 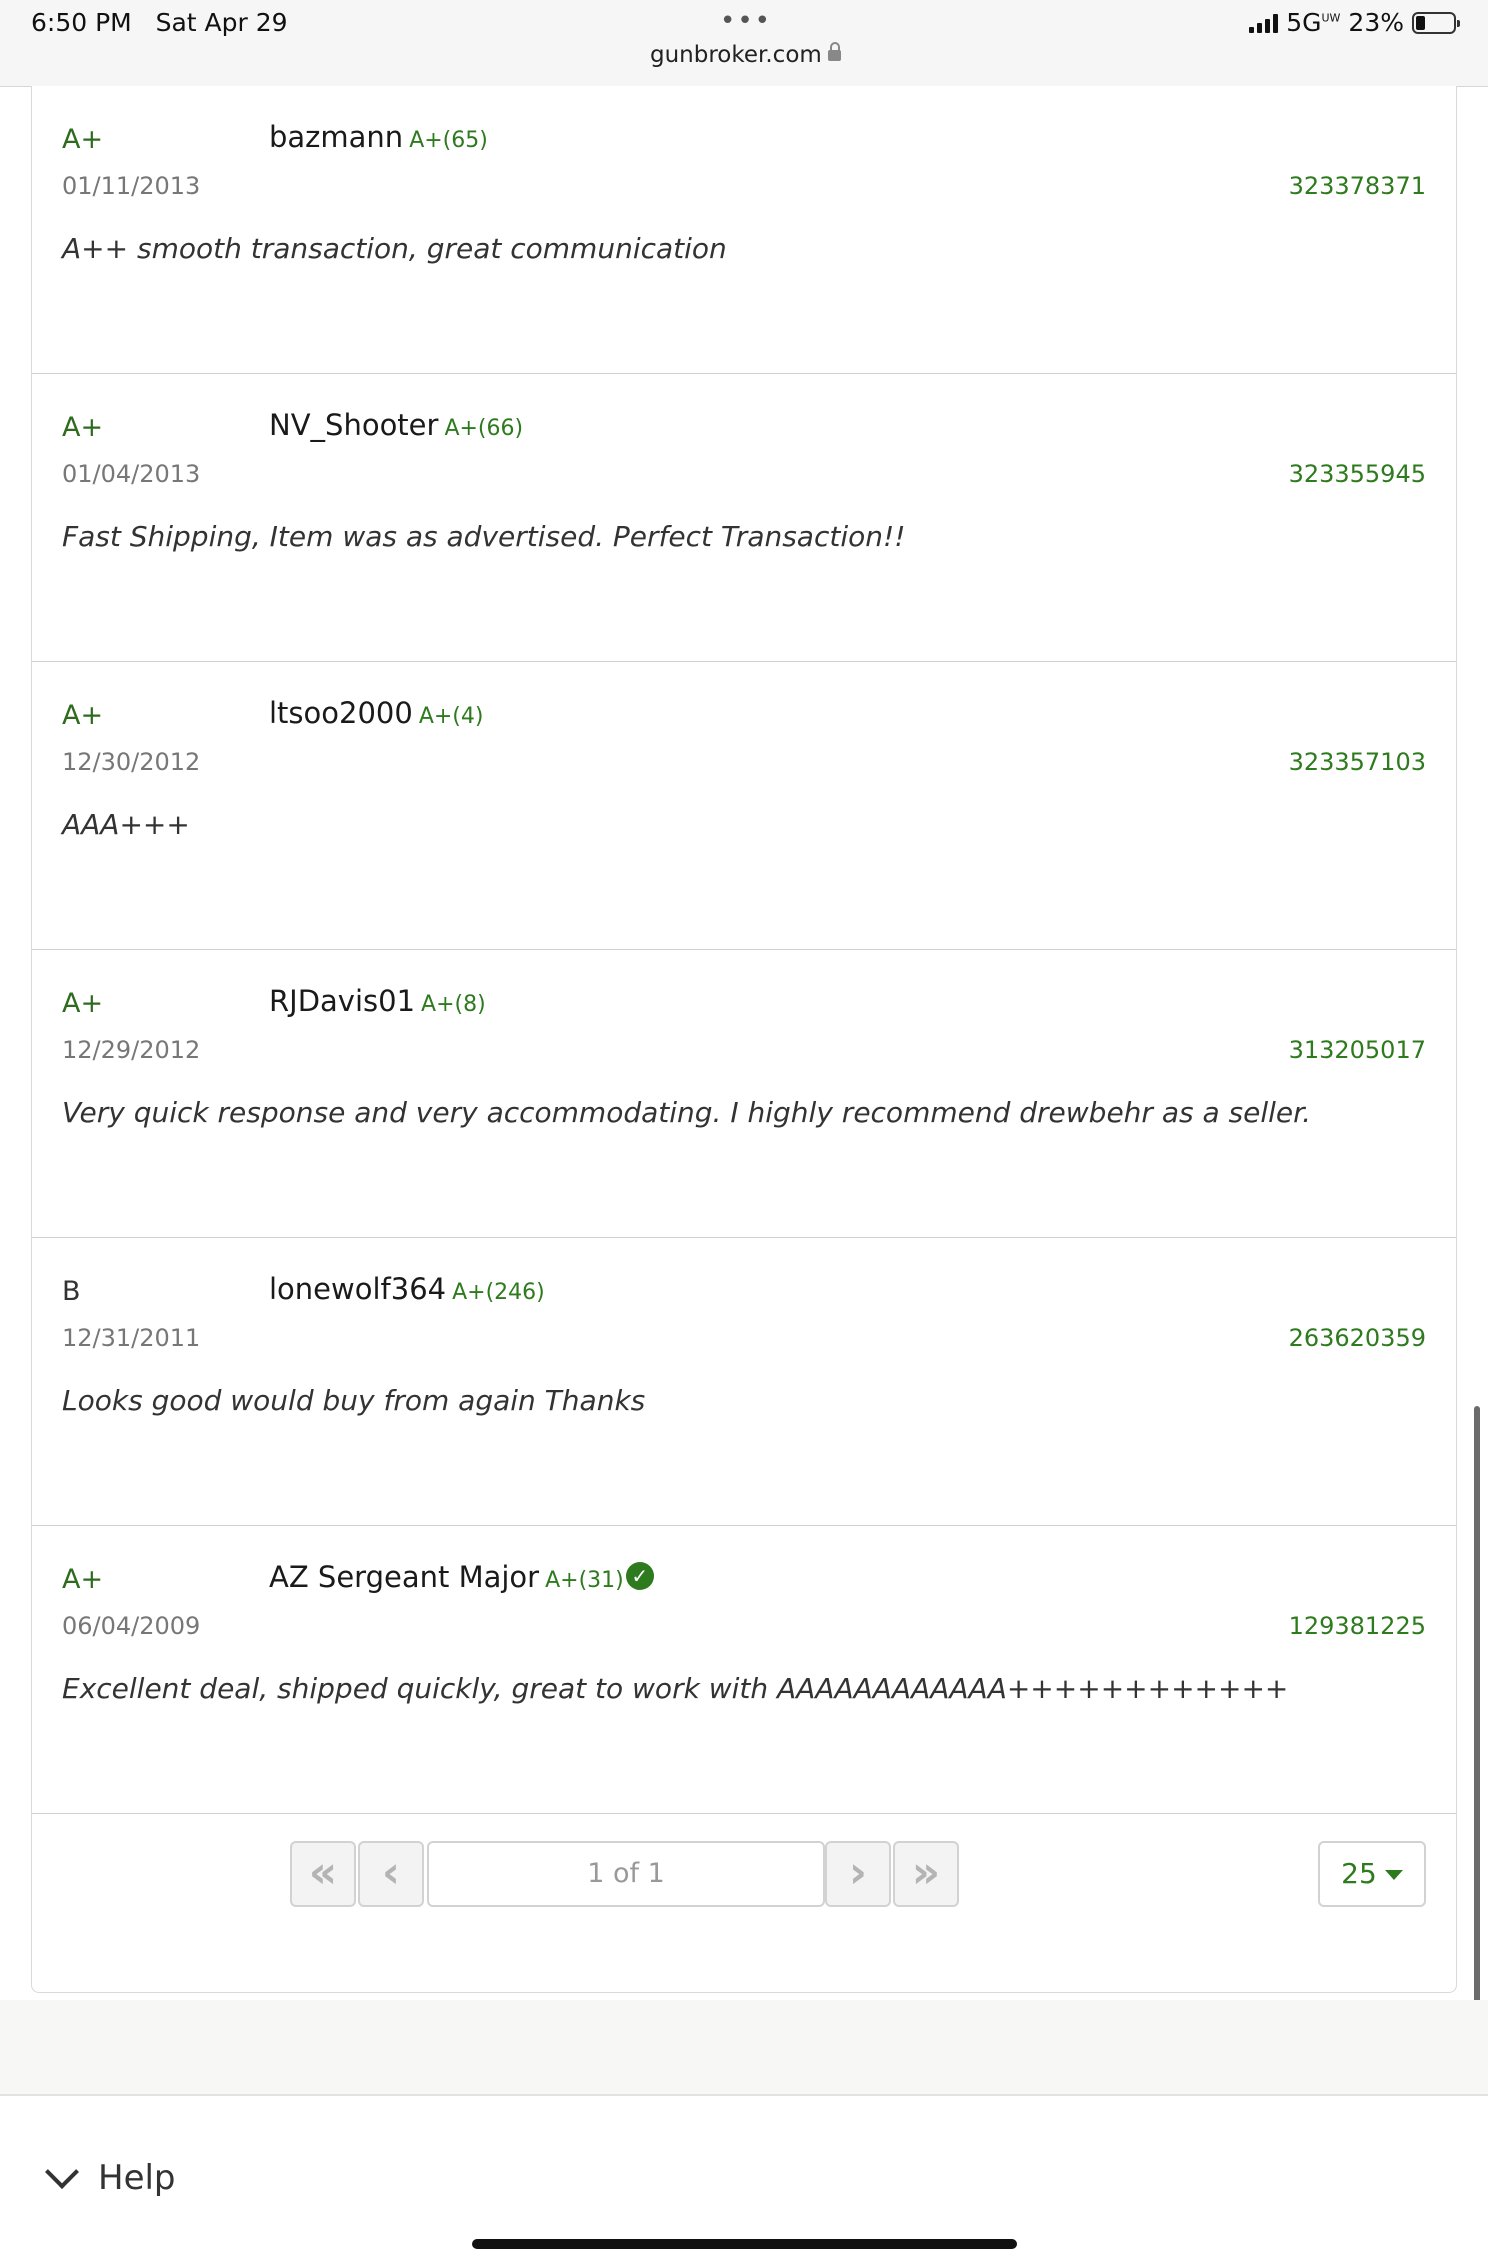 What do you see at coordinates (448, 140) in the screenshot?
I see `user-score: A+(65)` at bounding box center [448, 140].